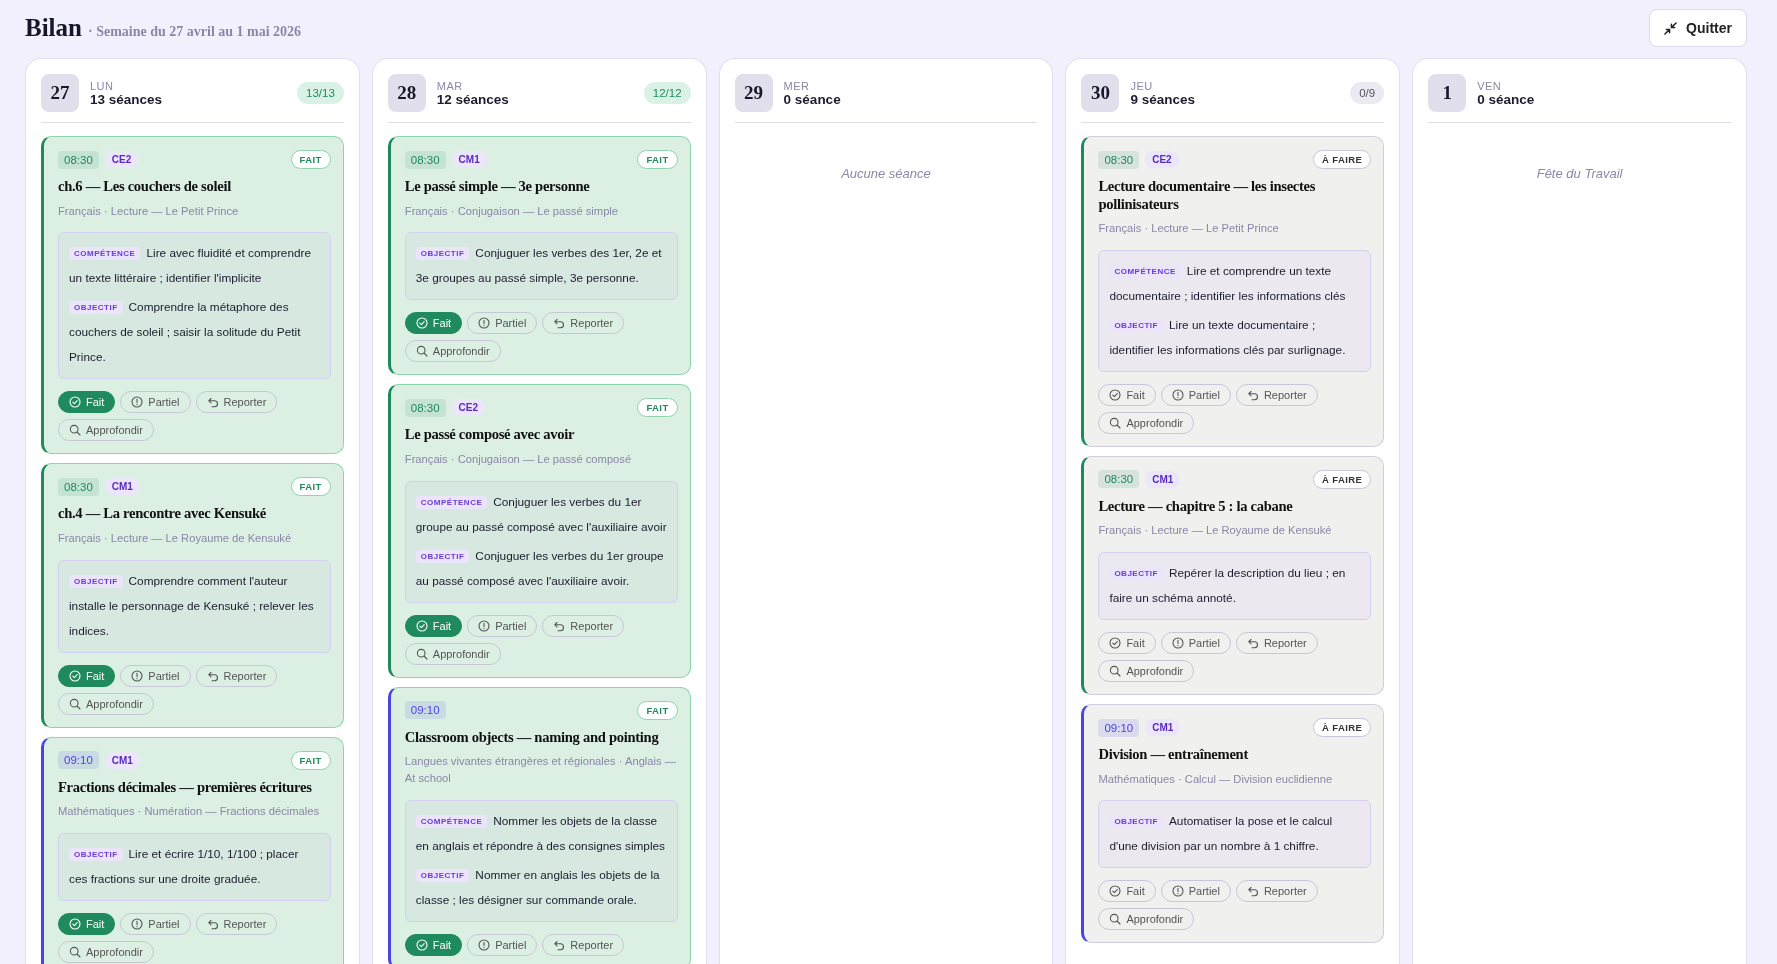 This screenshot has width=1777, height=964. Describe the element at coordinates (1228, 586) in the screenshot. I see `note-text: OBJECTIF Repérer la description du lieu ; en faire un schéma annoté.` at that location.